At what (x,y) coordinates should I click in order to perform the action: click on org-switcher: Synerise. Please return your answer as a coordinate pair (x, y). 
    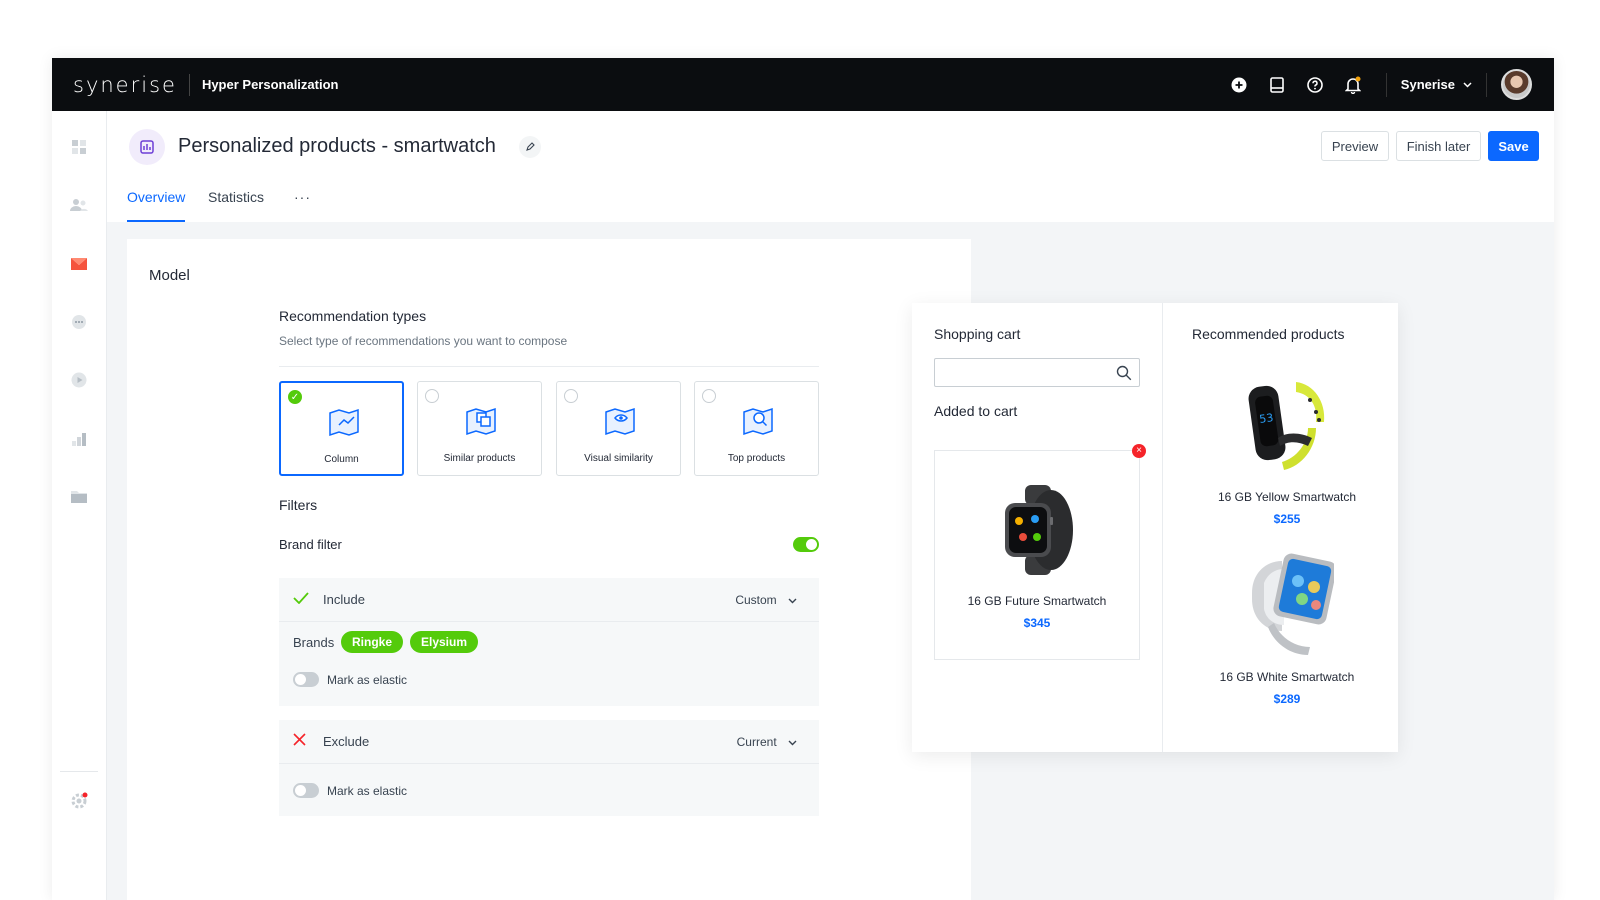
    Looking at the image, I should click on (1436, 84).